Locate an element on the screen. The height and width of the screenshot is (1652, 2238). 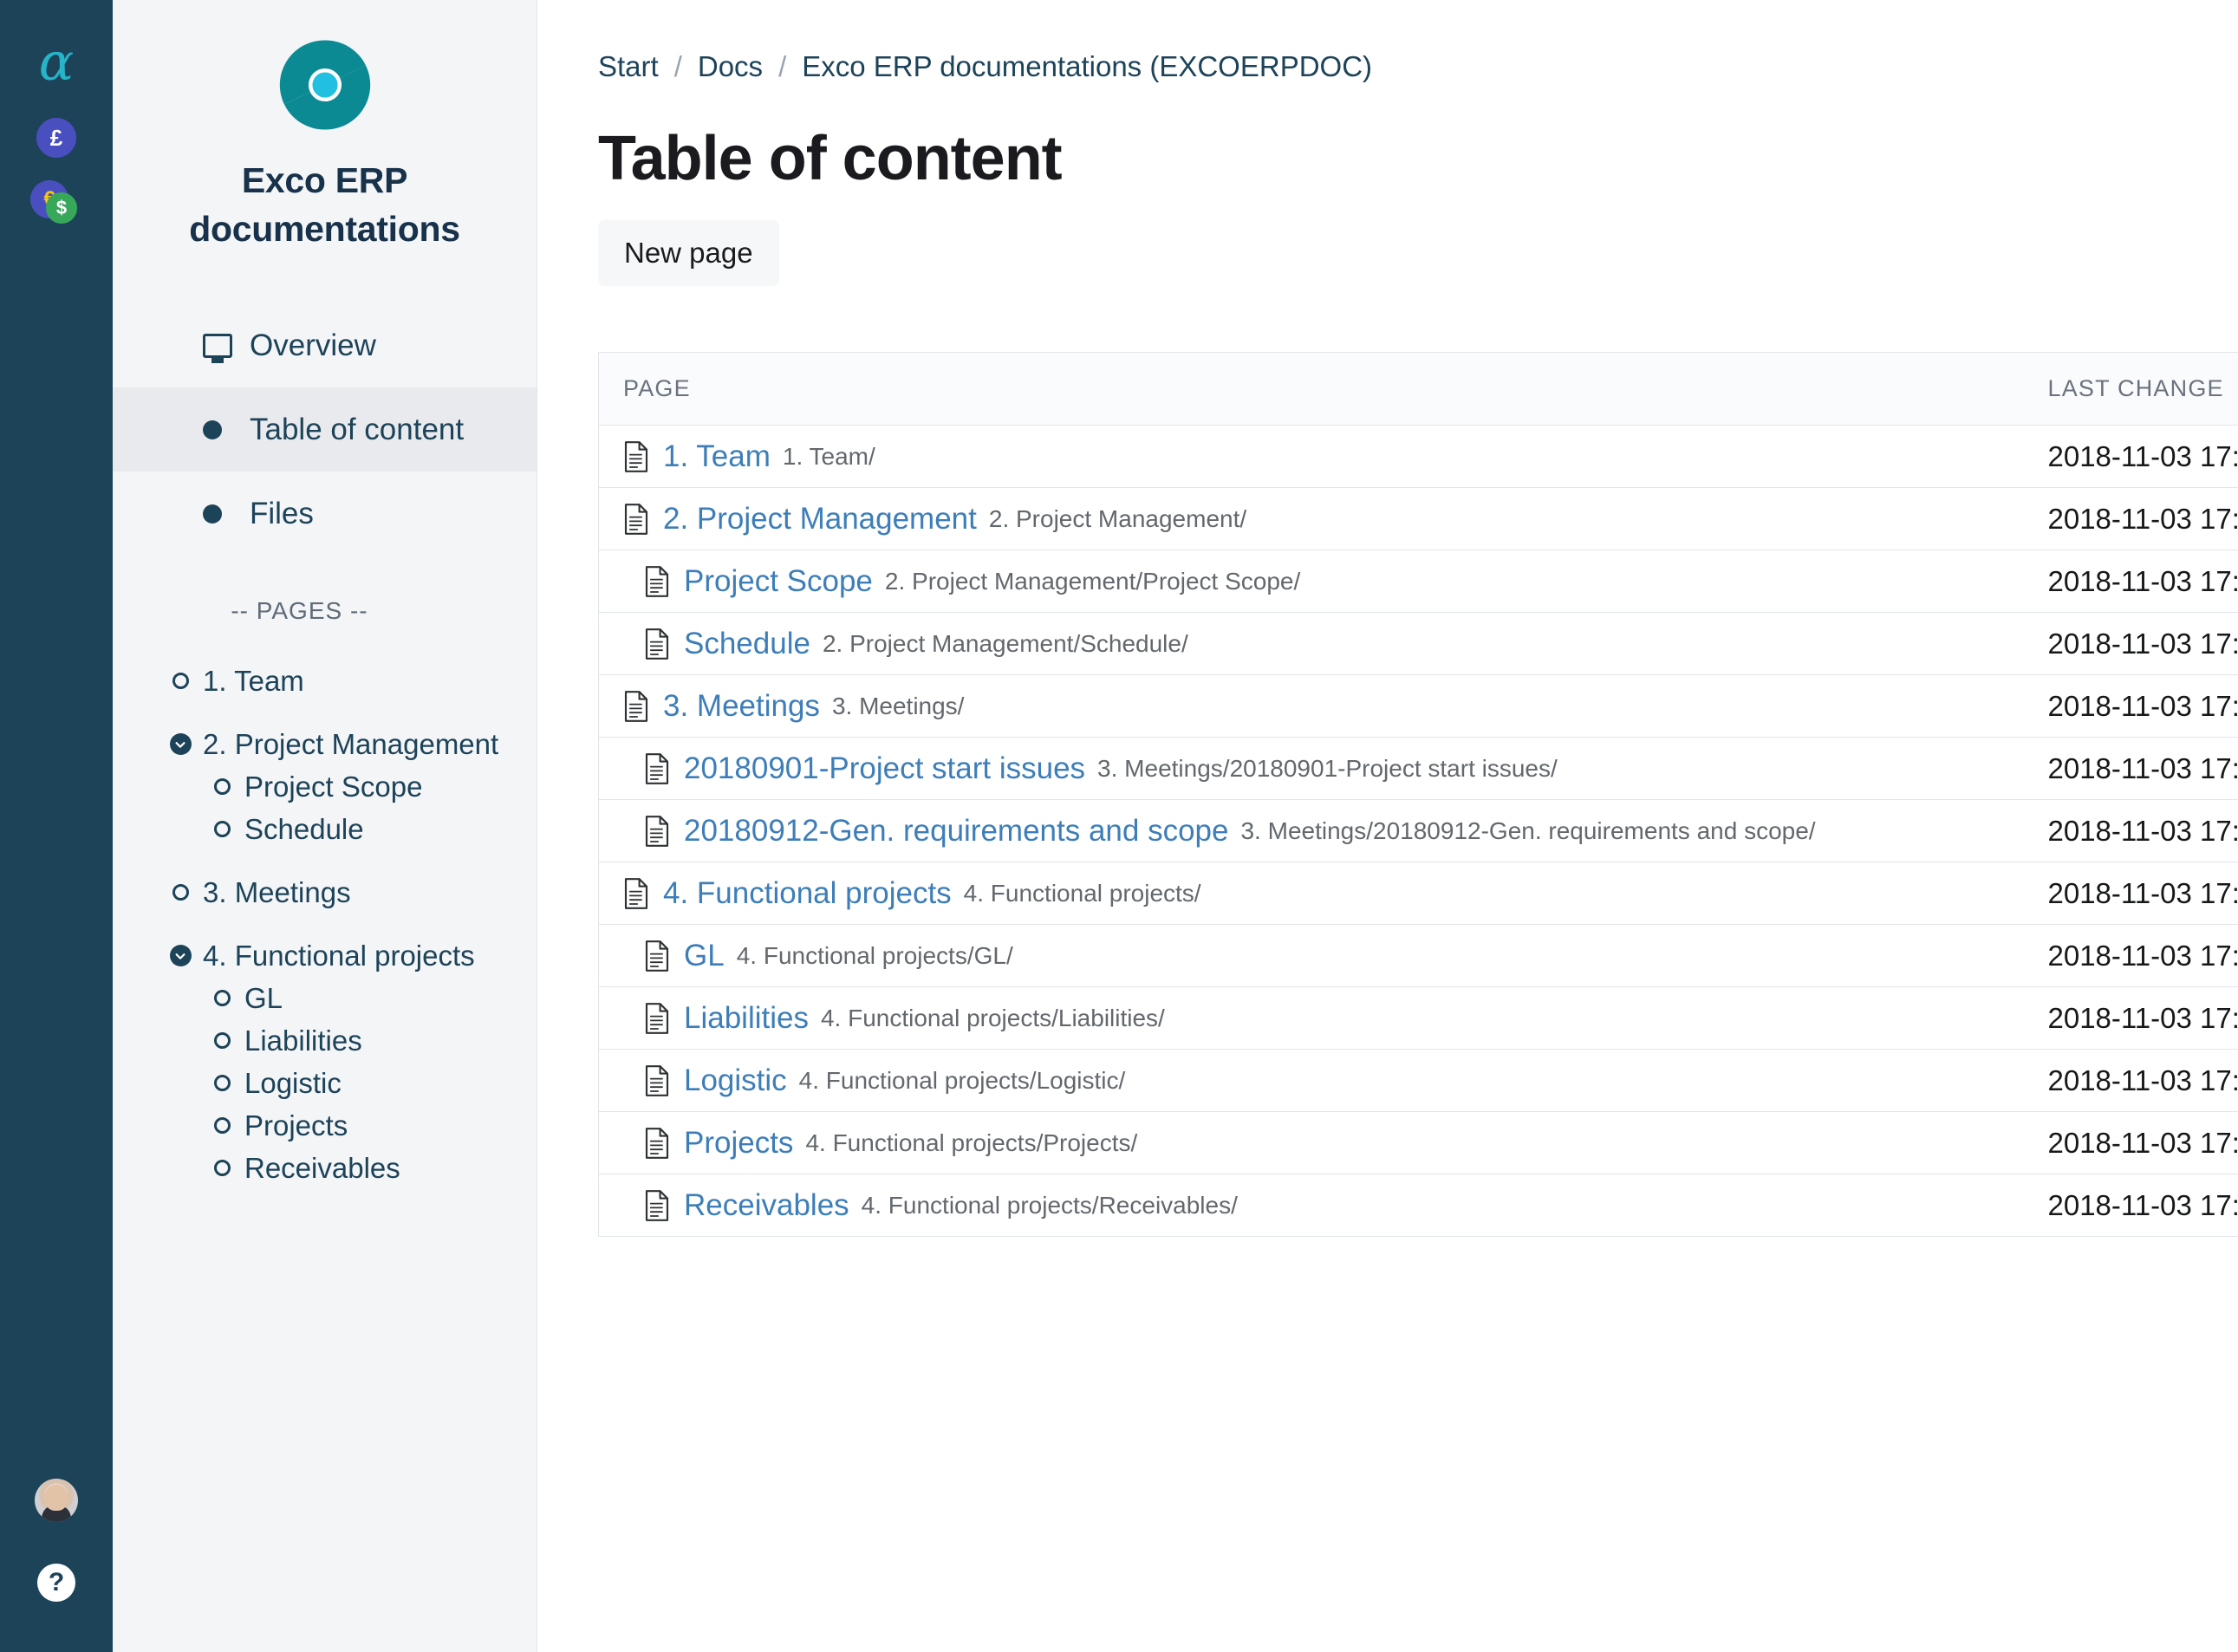
tree-item-projects: Projects is located at coordinates (325, 1125).